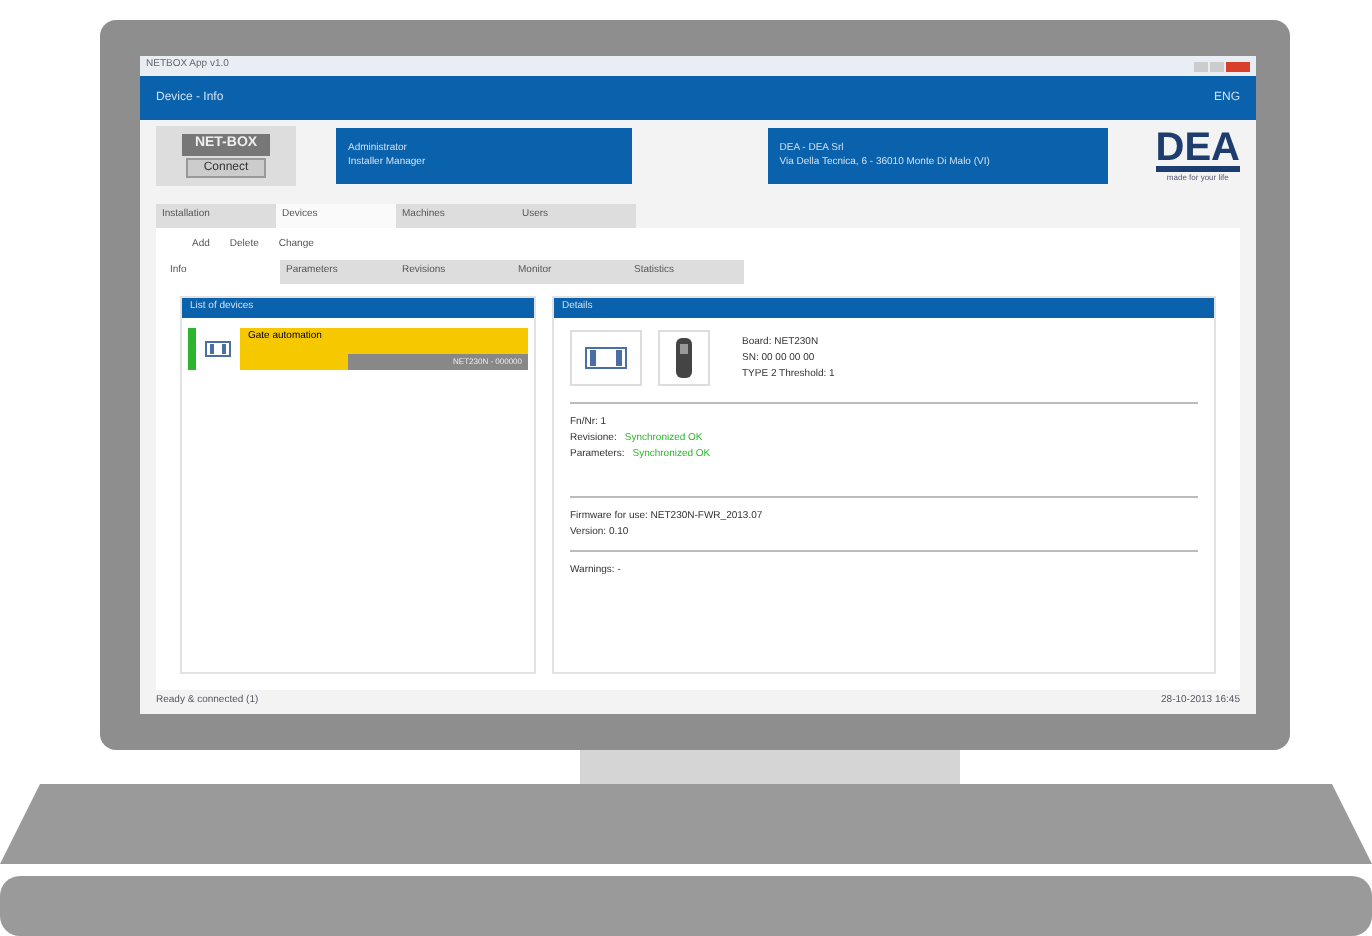  I want to click on logo-text: DEA, so click(1197, 150).